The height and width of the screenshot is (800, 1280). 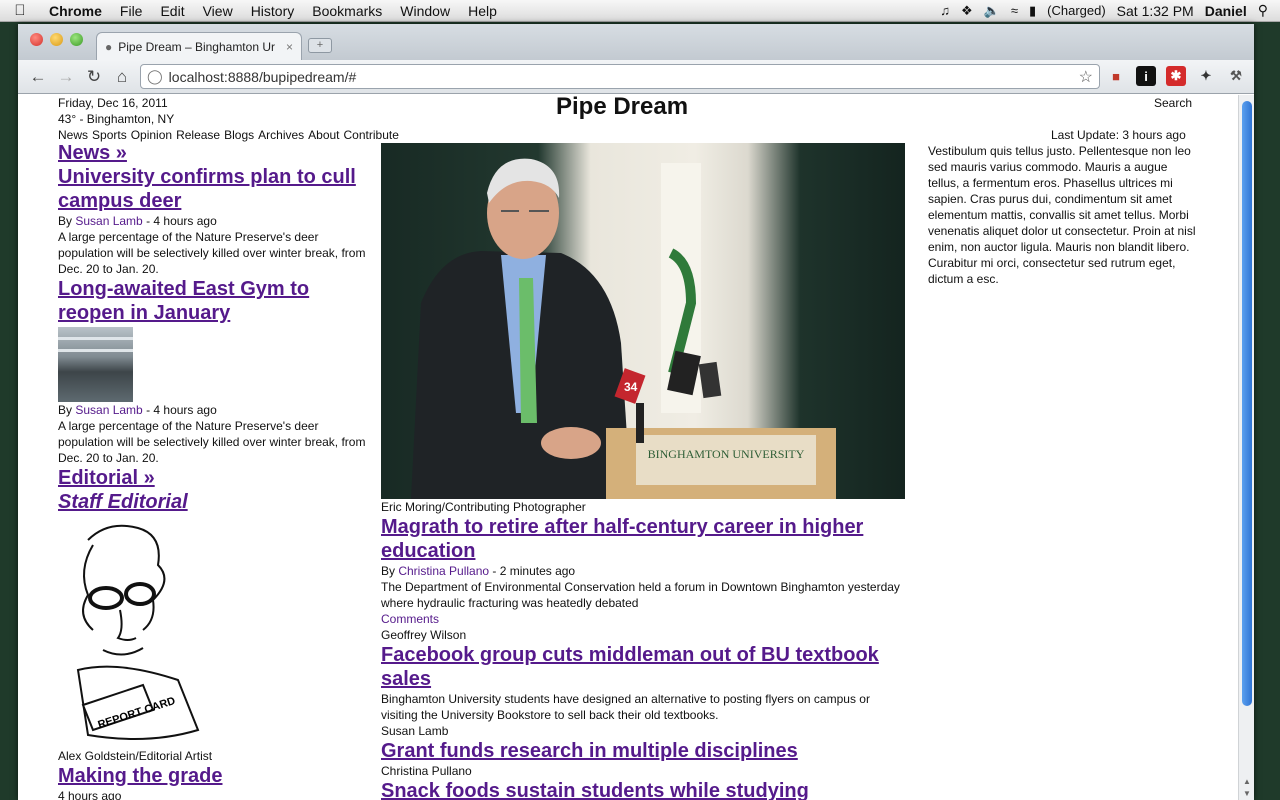 I want to click on story-headline-making-grade: Making the grade, so click(x=214, y=776).